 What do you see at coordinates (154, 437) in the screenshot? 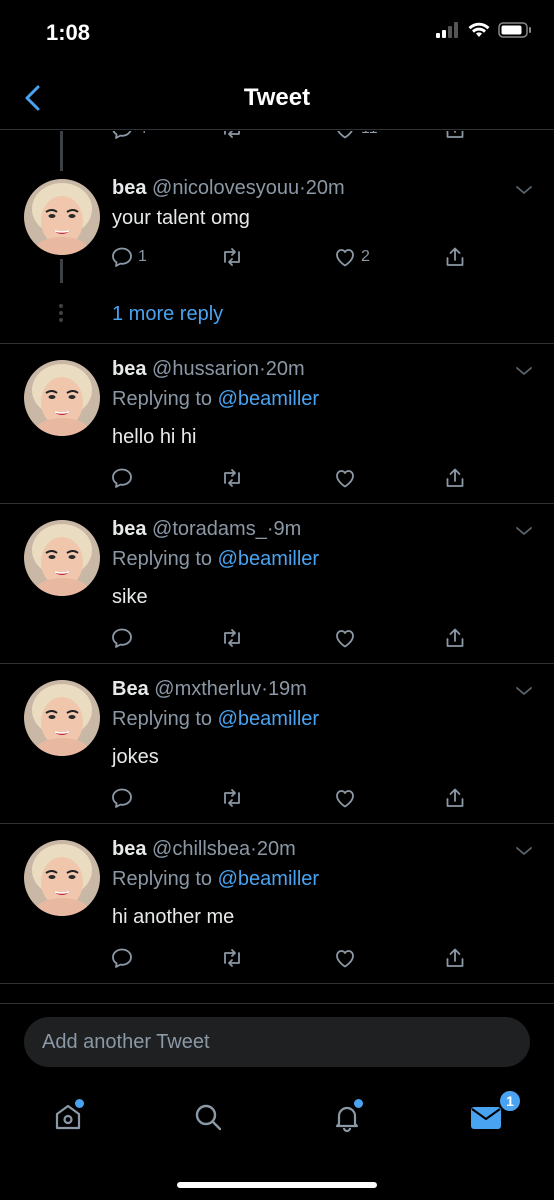
I see `tweet-text: hello hi hi` at bounding box center [154, 437].